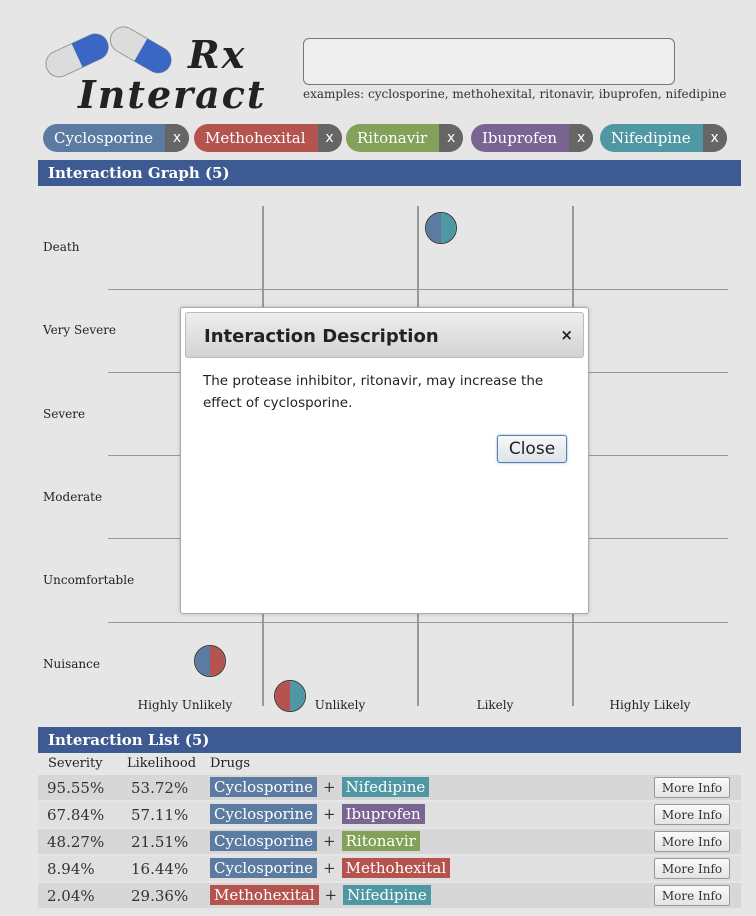  Describe the element at coordinates (290, 696) in the screenshot. I see `interaction-dot-methohexital-nifedipine` at that location.